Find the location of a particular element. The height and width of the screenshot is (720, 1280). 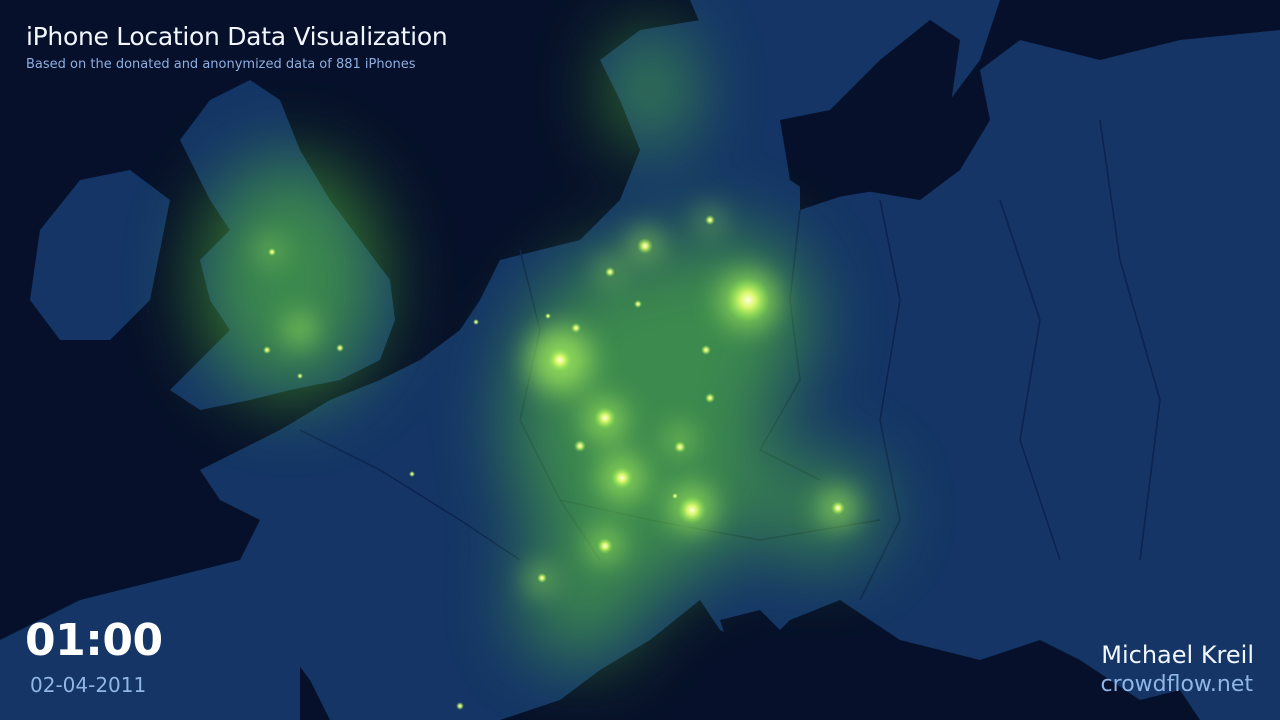

time-display: 01:00 is located at coordinates (94, 640).